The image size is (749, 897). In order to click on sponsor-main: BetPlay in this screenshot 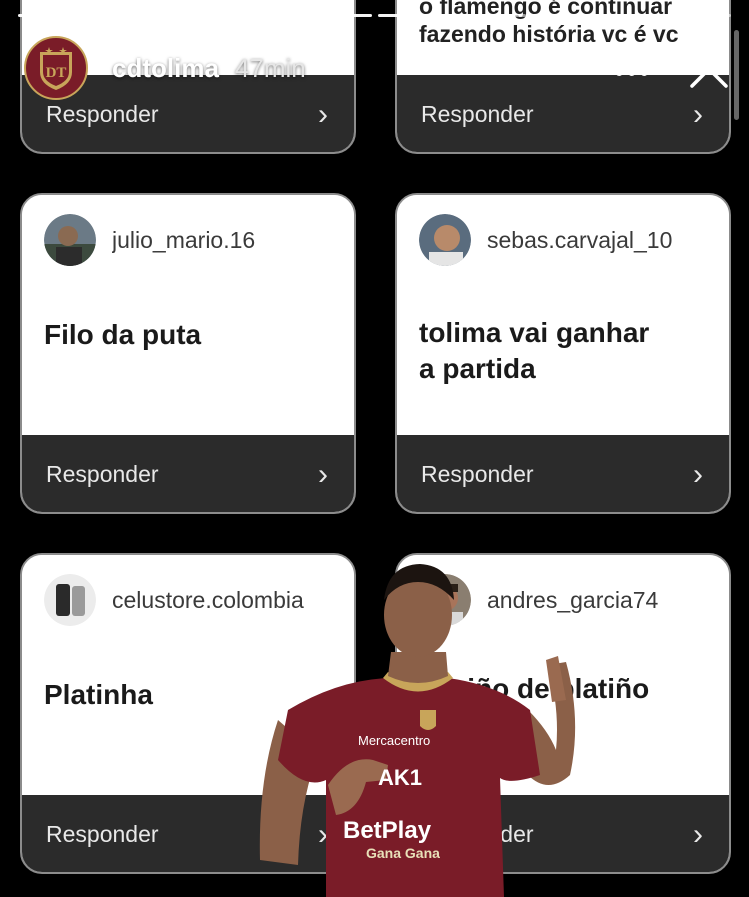, I will do `click(387, 830)`.